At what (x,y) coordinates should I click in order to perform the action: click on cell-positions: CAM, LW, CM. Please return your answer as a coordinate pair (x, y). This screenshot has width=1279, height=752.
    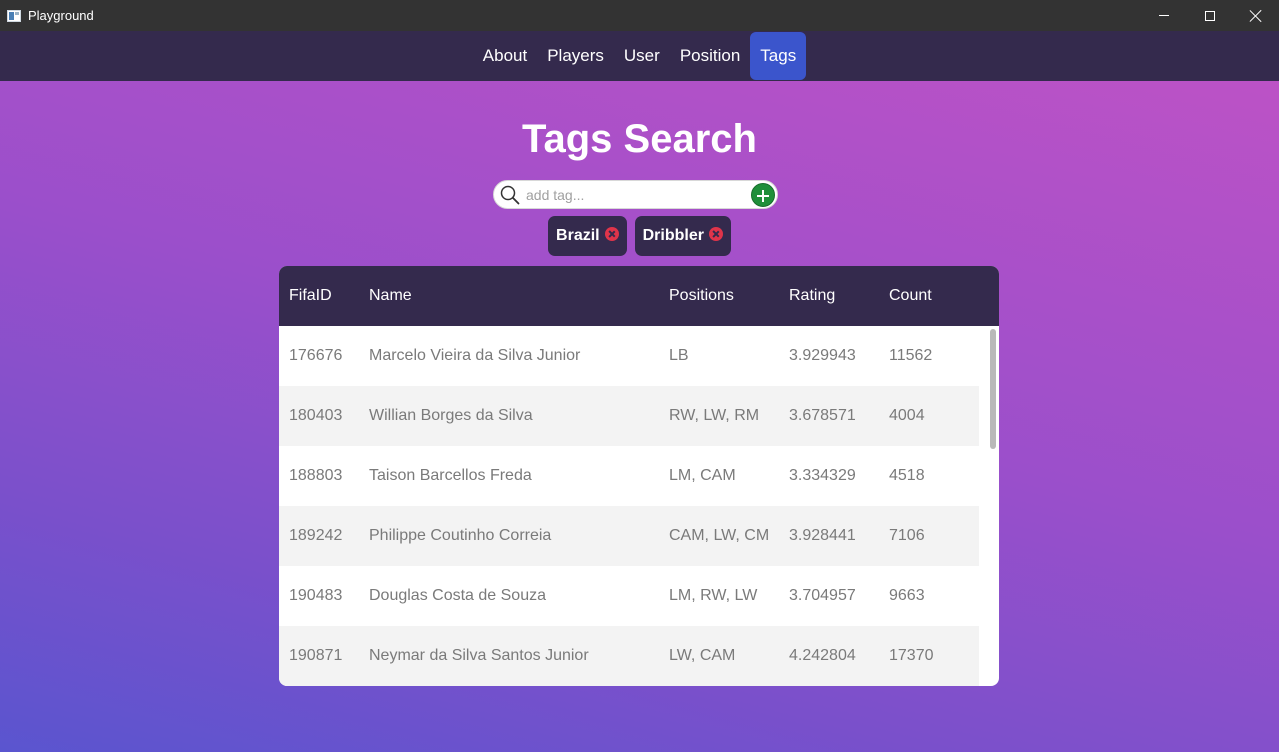
    Looking at the image, I should click on (719, 535).